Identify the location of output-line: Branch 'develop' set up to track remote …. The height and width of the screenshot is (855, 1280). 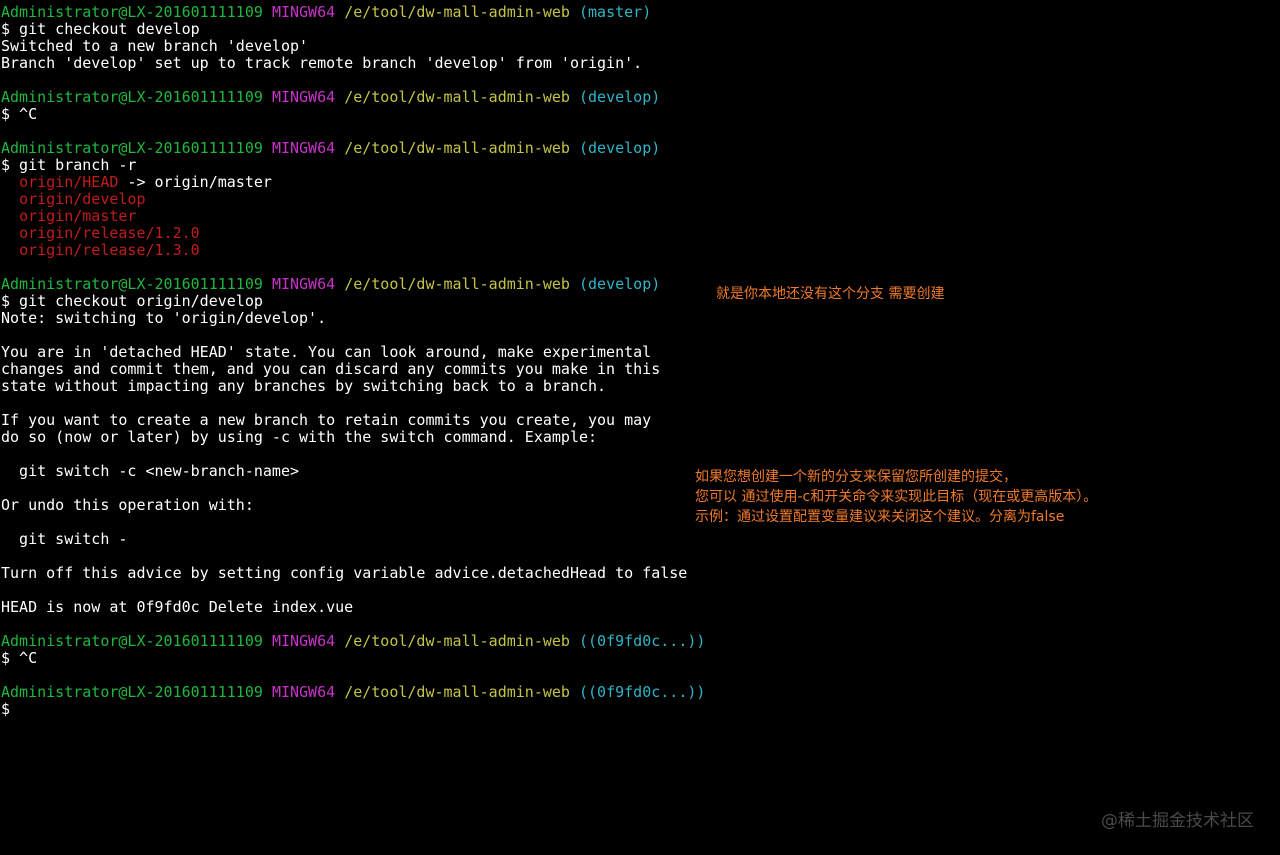
(361, 63).